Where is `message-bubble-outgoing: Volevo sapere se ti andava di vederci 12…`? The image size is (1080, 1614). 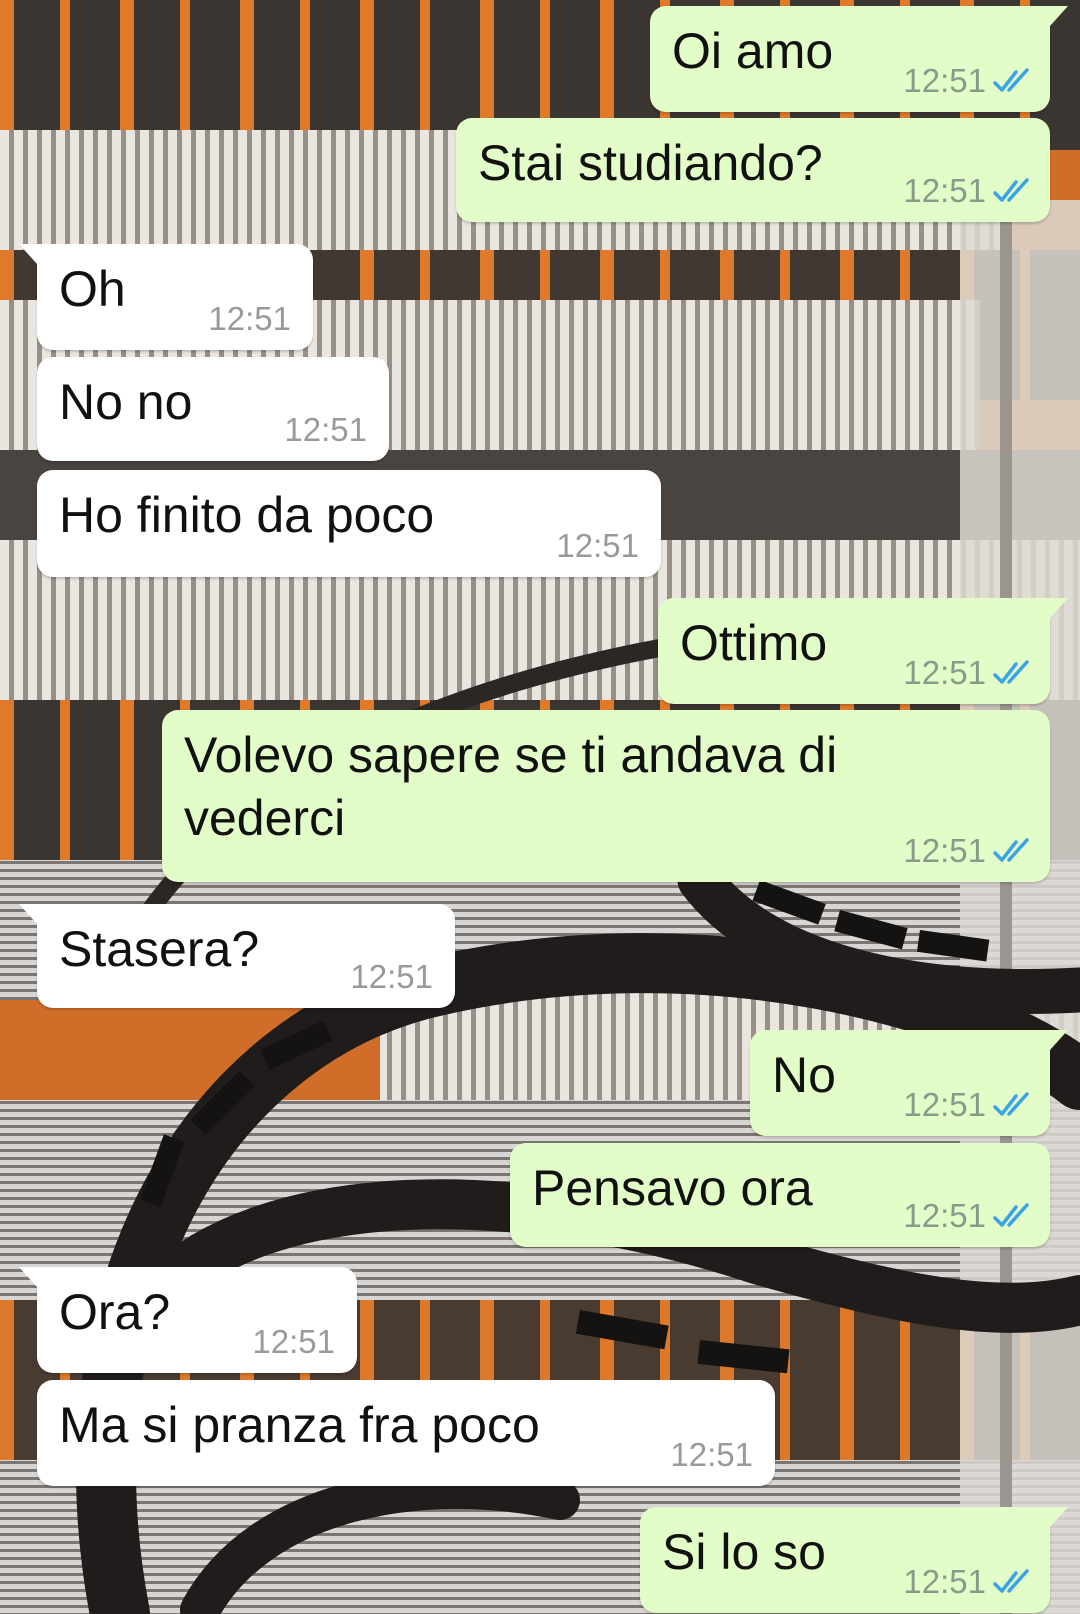 message-bubble-outgoing: Volevo sapere se ti andava di vederci 12… is located at coordinates (606, 796).